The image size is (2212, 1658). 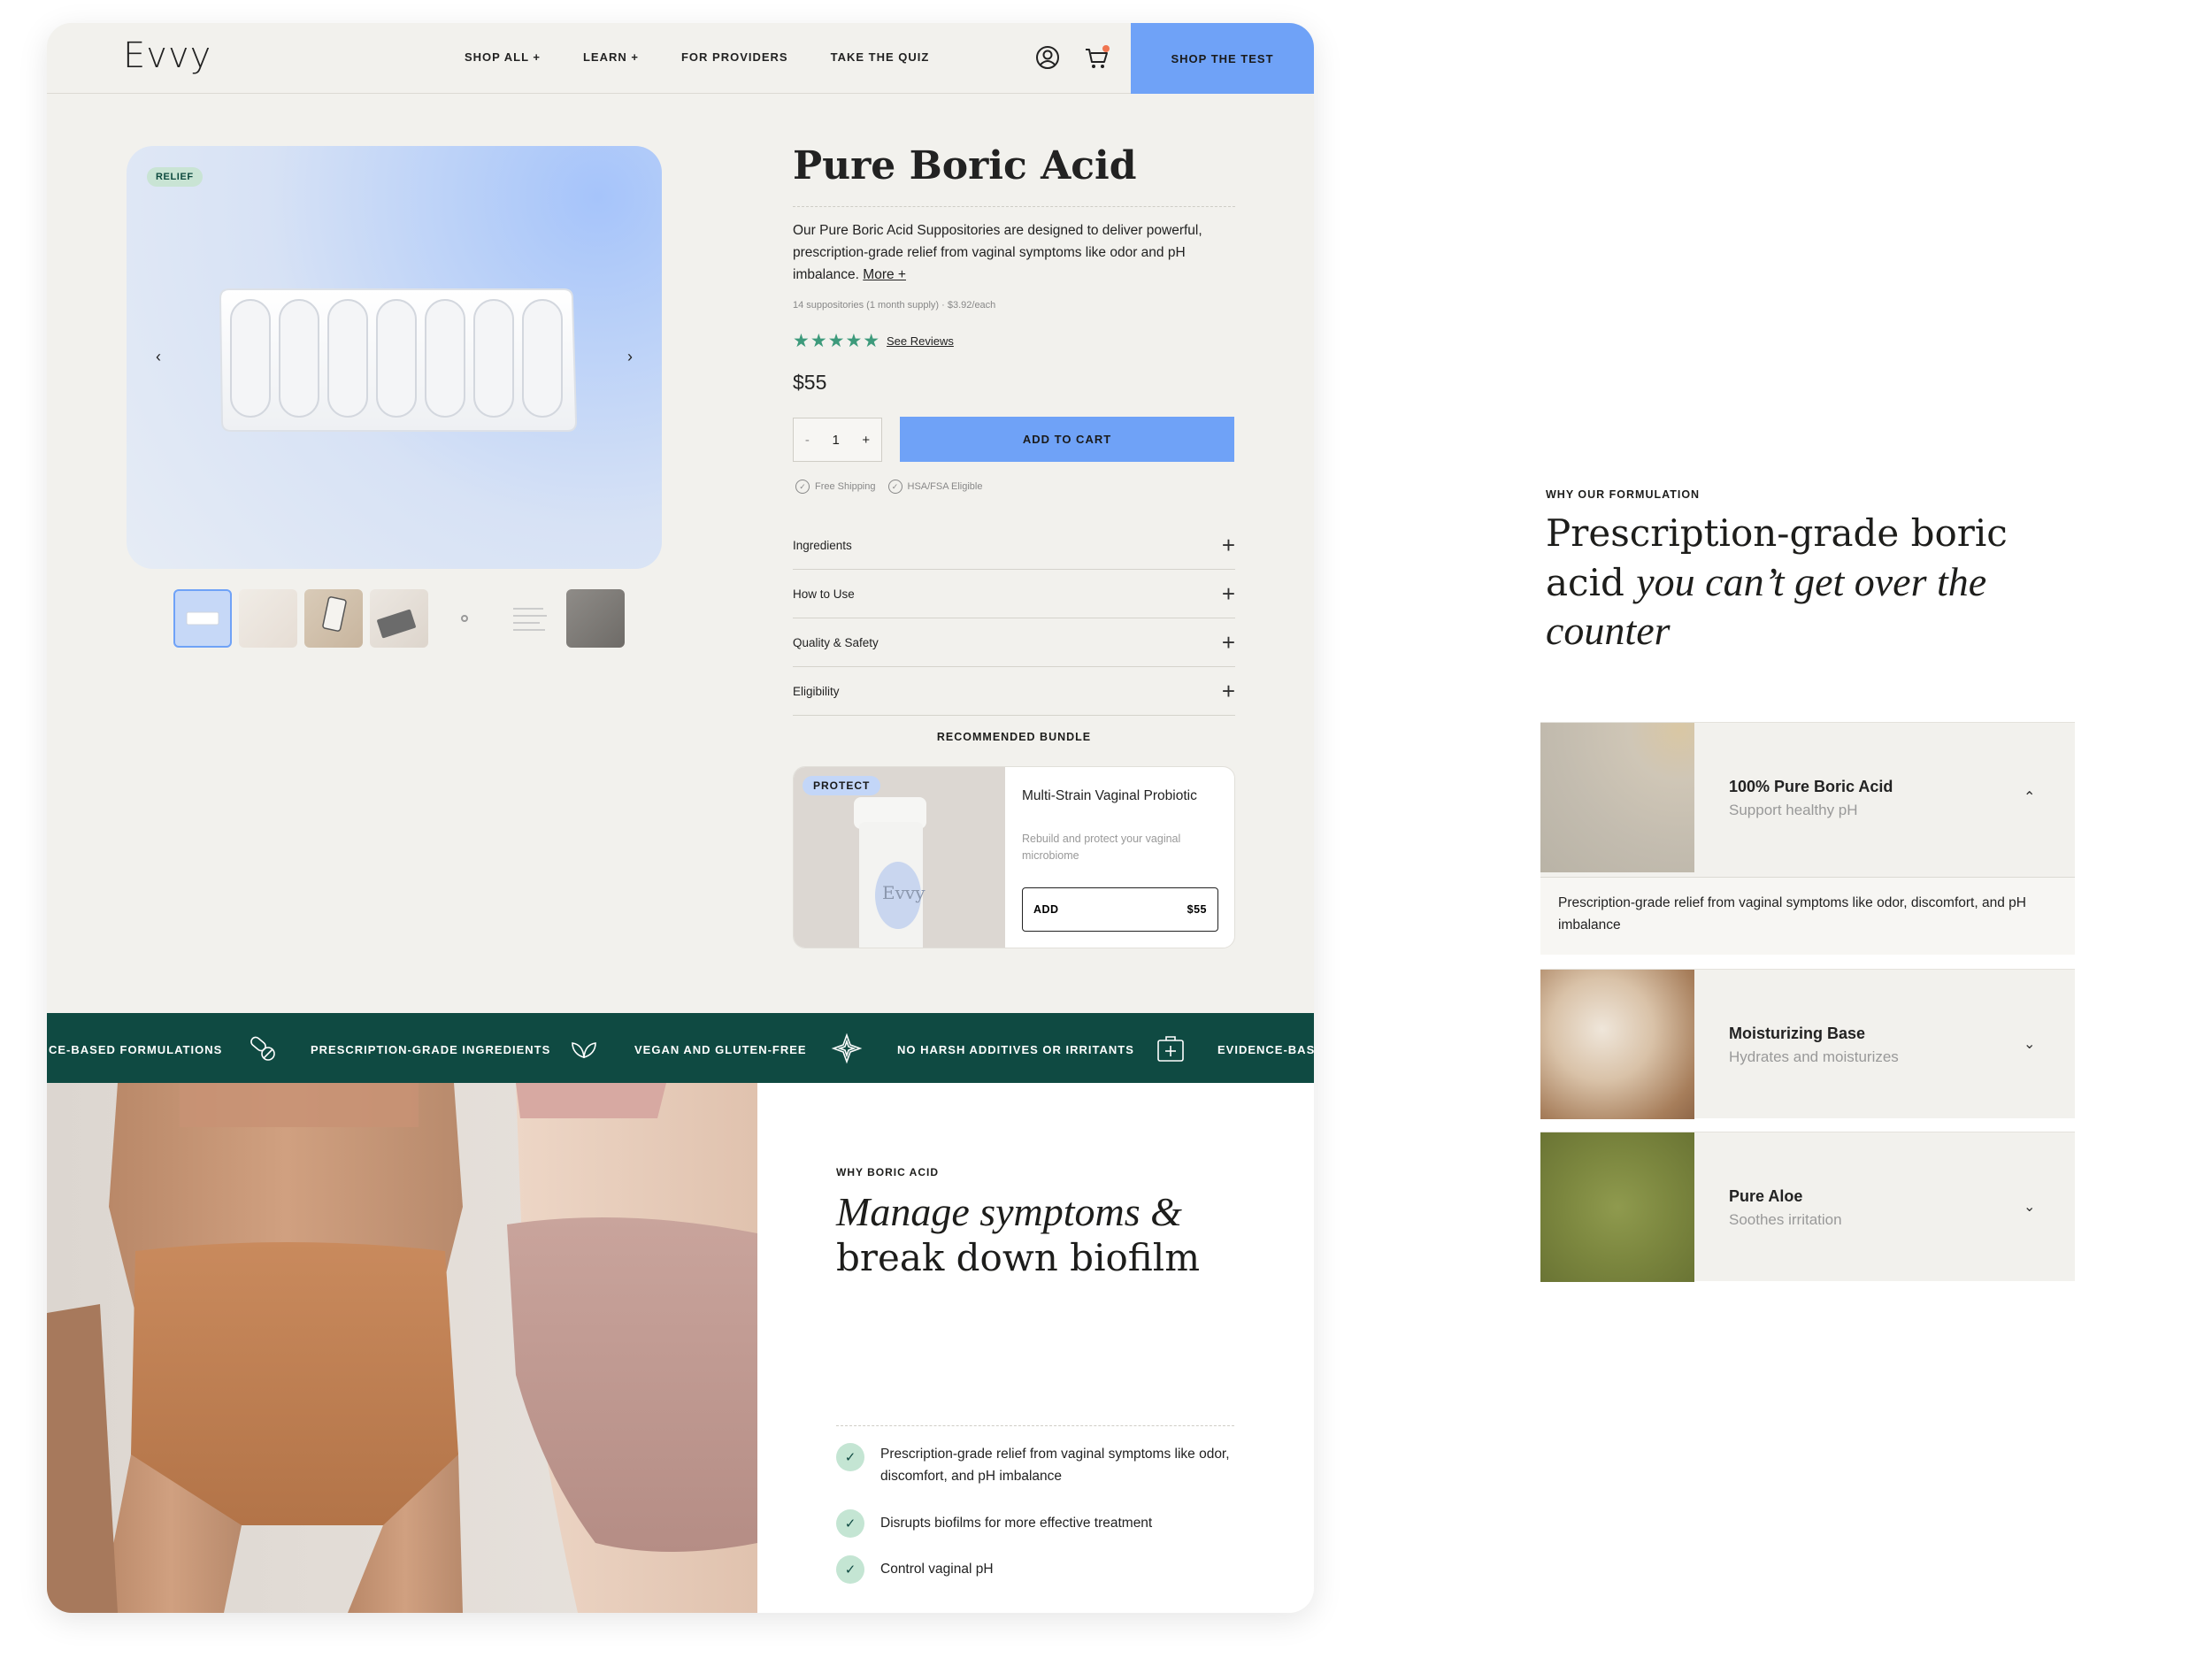 I want to click on aloe-texture-image, so click(x=1617, y=1207).